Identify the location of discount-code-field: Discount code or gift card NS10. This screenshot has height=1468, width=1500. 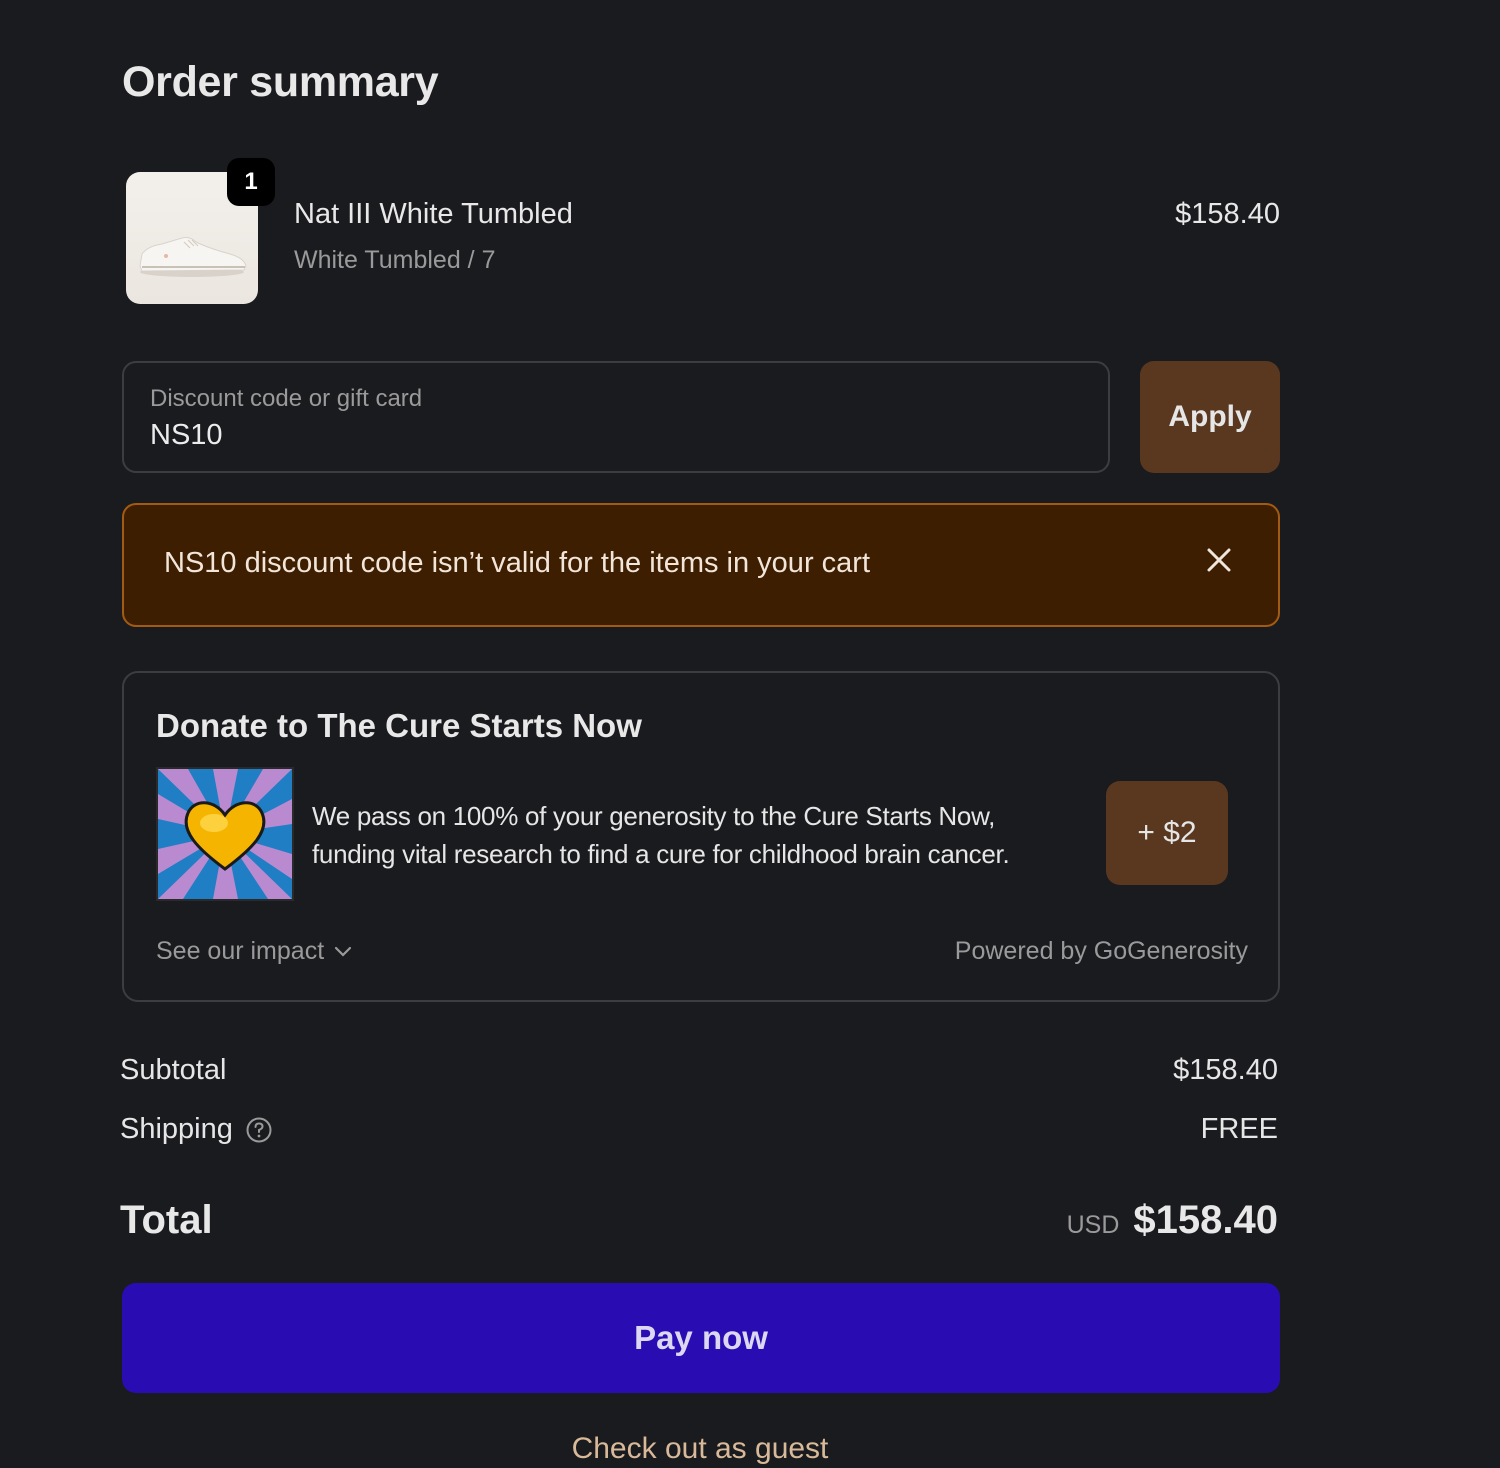
(616, 417).